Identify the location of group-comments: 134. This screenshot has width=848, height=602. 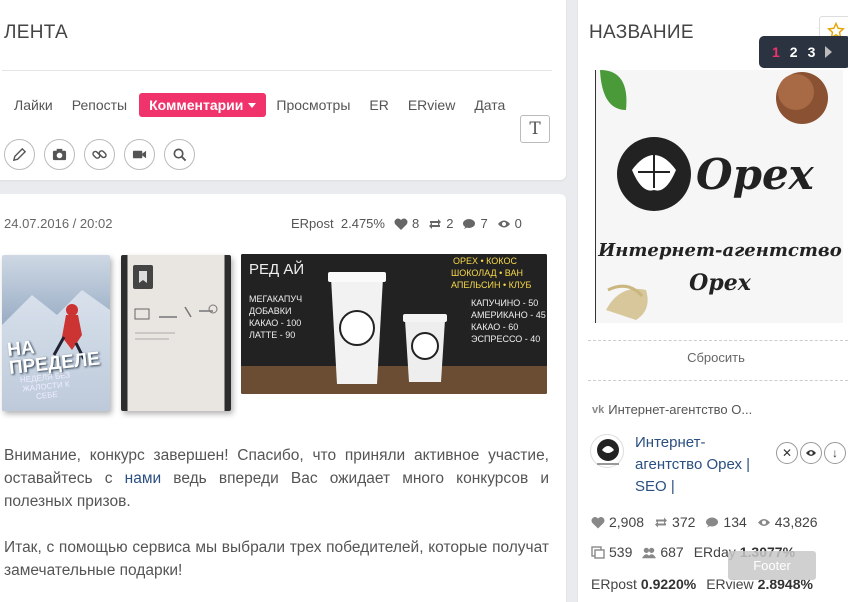
(735, 522).